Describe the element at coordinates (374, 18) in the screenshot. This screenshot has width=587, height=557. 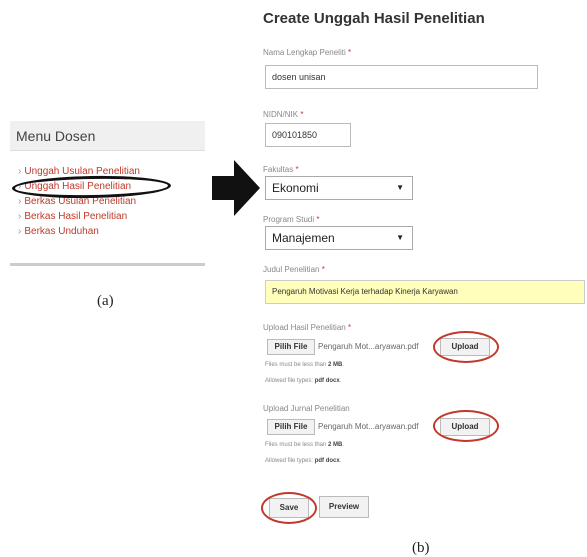
I see `page-title: Create Unggah Hasil Penelitian` at that location.